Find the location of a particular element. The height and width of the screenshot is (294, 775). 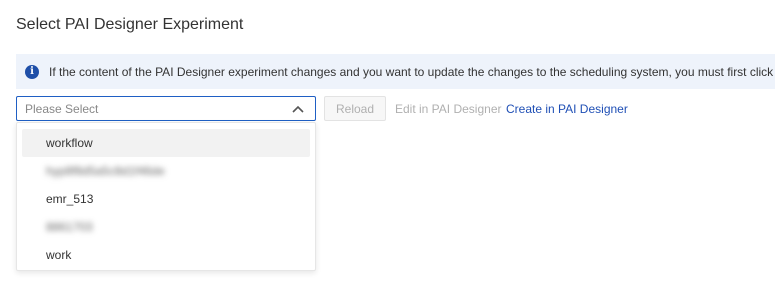

dropdown-option: hyp8f8d5a5c8d1f46de is located at coordinates (166, 171).